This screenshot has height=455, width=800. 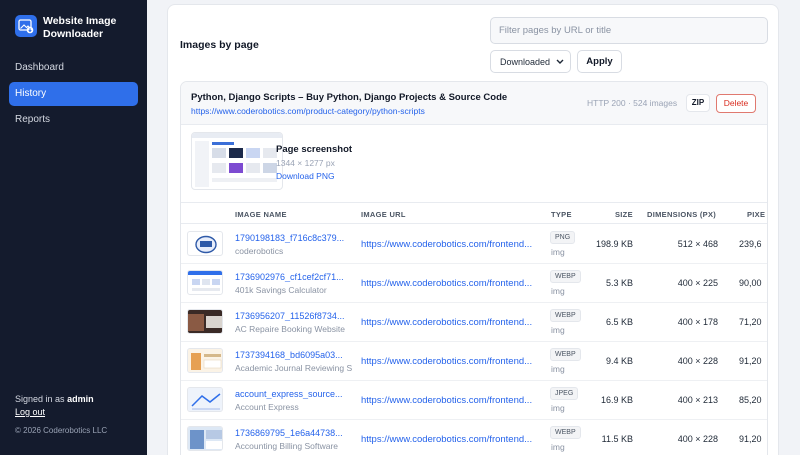 I want to click on page-meta: HTTP 200 · 524 images, so click(x=632, y=103).